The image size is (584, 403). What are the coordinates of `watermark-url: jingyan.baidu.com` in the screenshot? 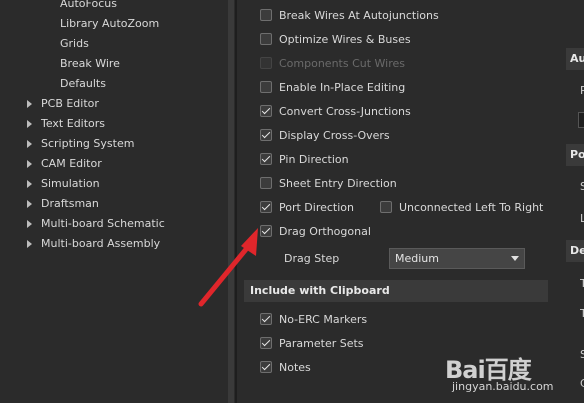 It's located at (503, 386).